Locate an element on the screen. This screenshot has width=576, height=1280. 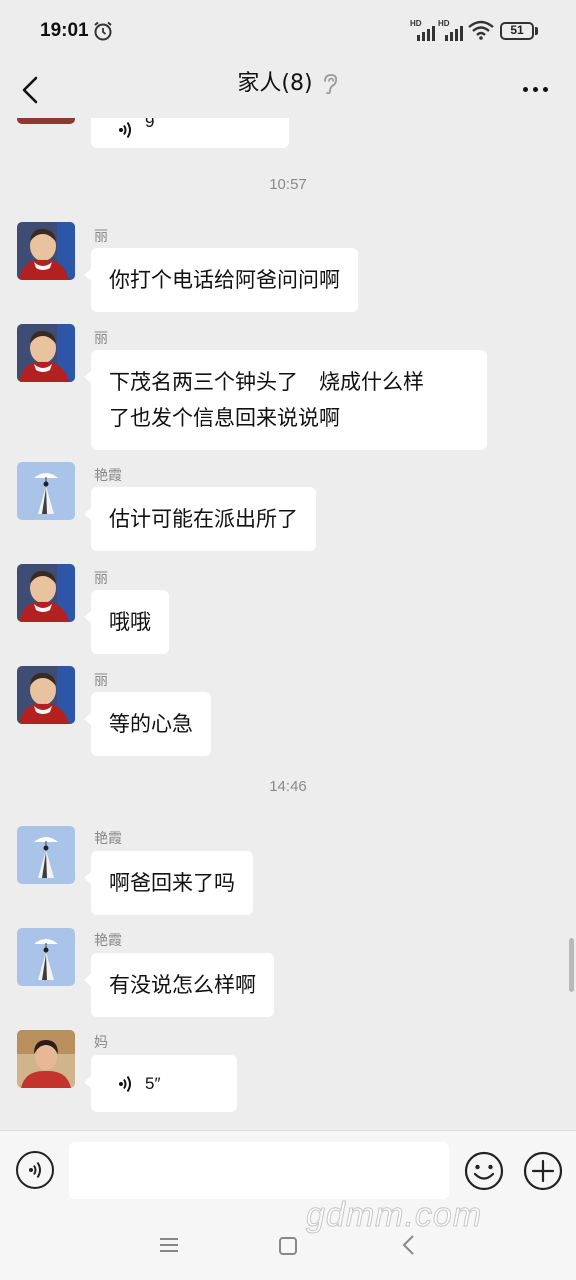
message-bubble: 估计可能在派出所了 is located at coordinates (200, 519).